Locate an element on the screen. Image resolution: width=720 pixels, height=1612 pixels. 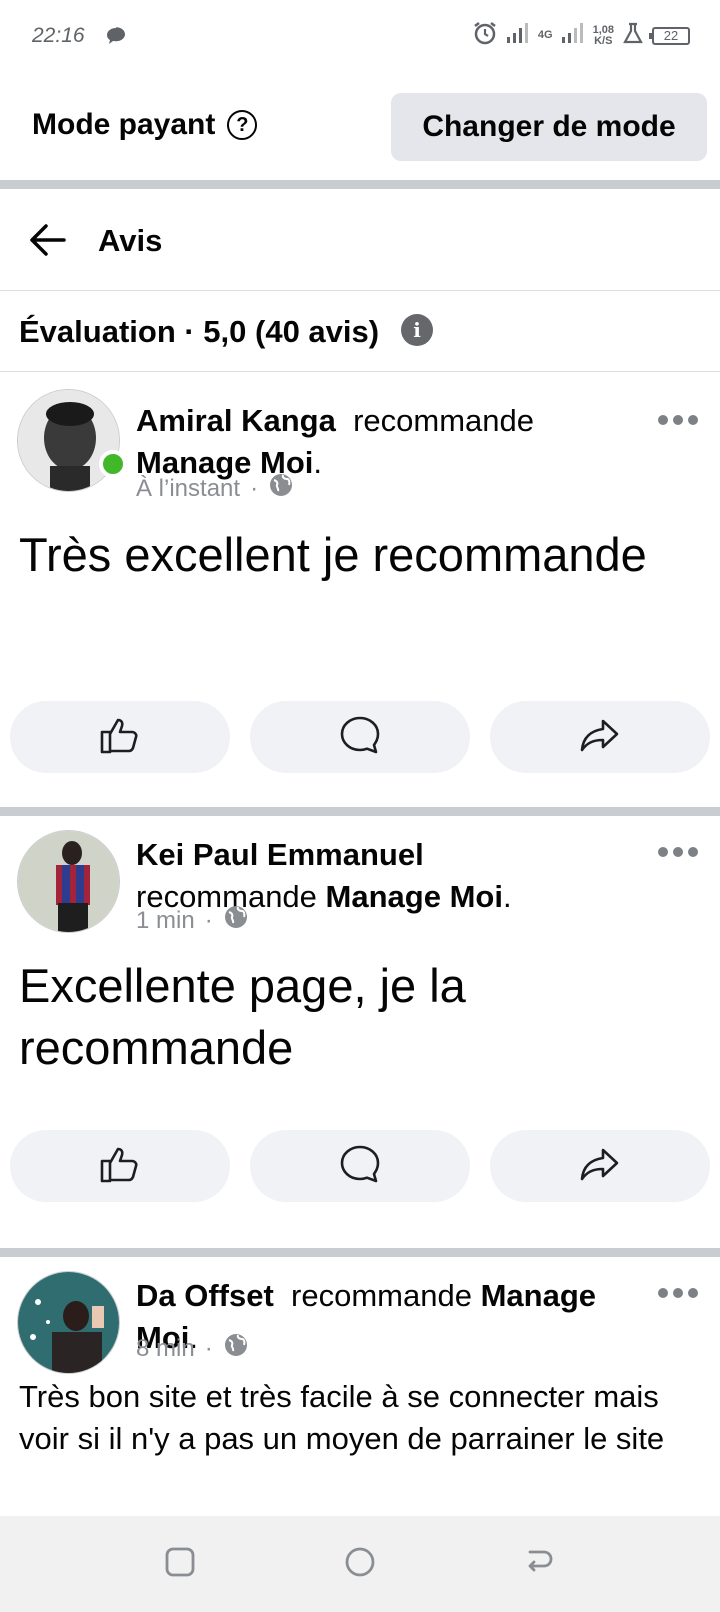
author-name: Da Offset is located at coordinates (205, 1295).